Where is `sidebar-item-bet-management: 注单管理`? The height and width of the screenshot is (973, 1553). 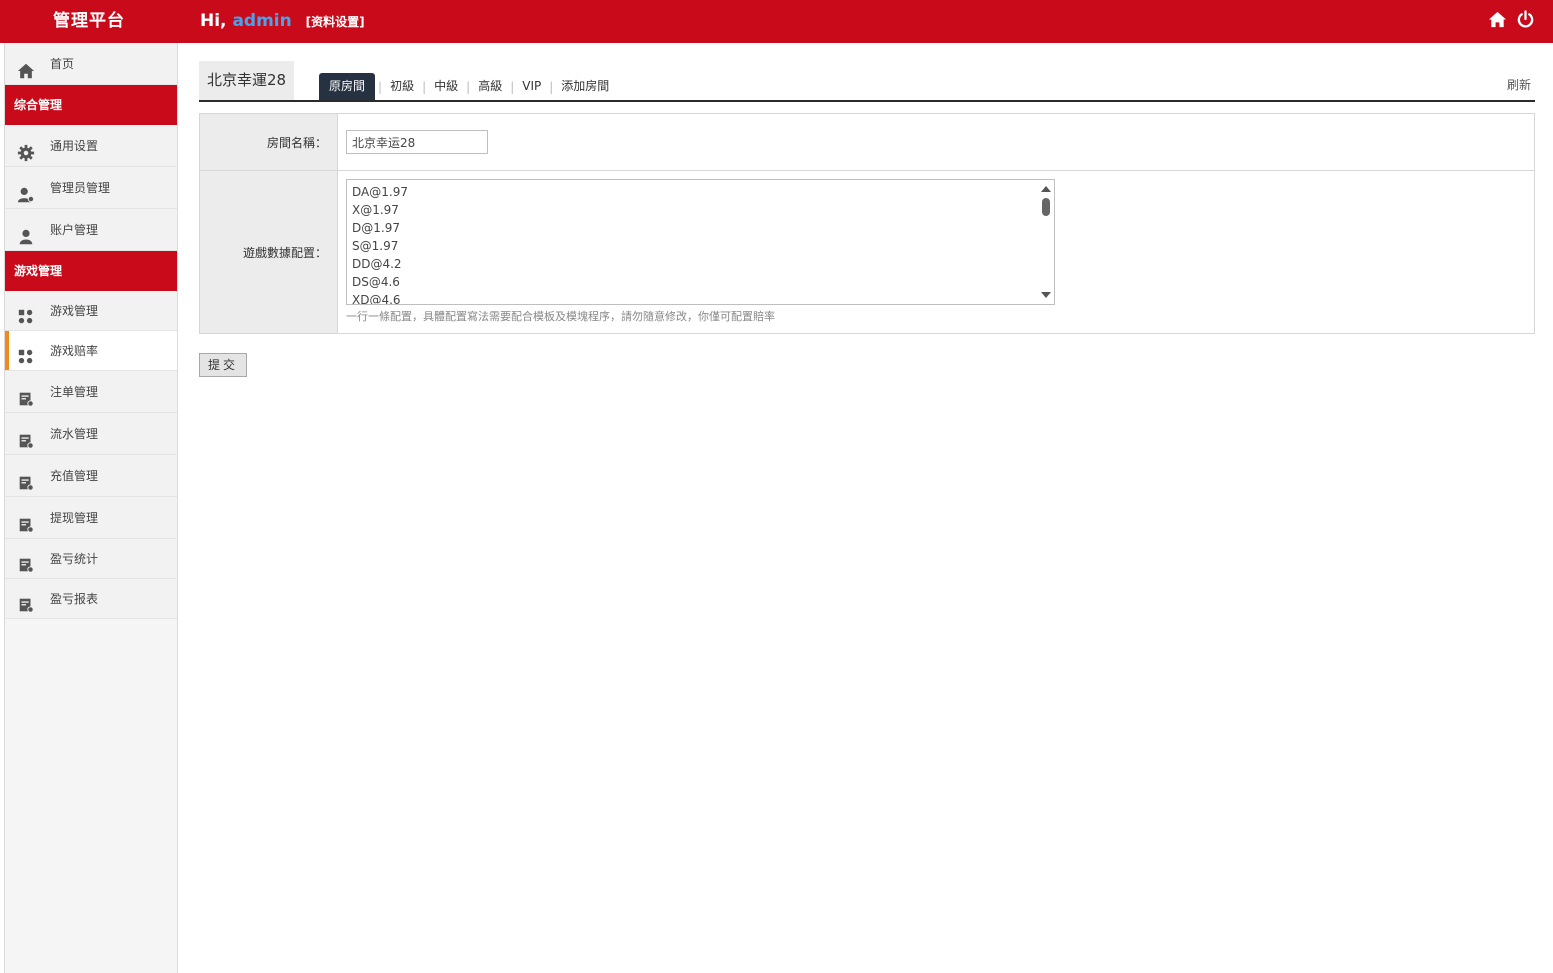
sidebar-item-bet-management: 注单管理 is located at coordinates (91, 392).